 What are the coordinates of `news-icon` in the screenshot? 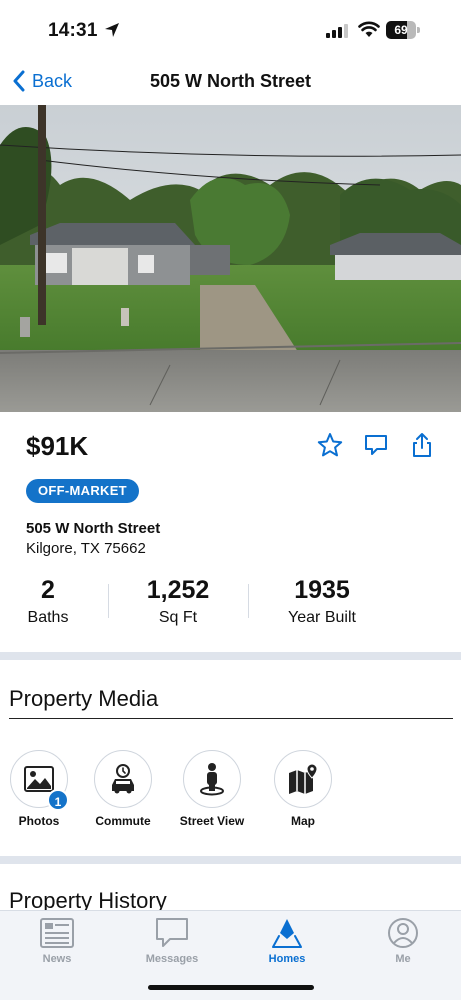 It's located at (57, 933).